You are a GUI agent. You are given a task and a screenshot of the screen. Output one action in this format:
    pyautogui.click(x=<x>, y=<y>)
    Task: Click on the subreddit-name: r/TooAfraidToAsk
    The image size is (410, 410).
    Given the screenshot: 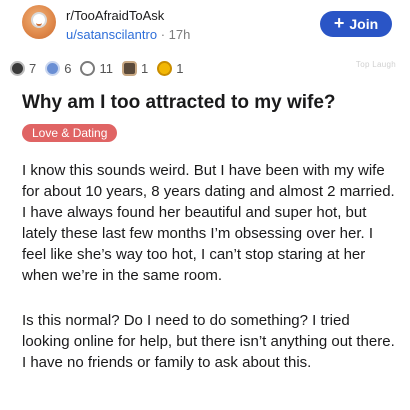 What is the action you would take?
    pyautogui.click(x=115, y=15)
    